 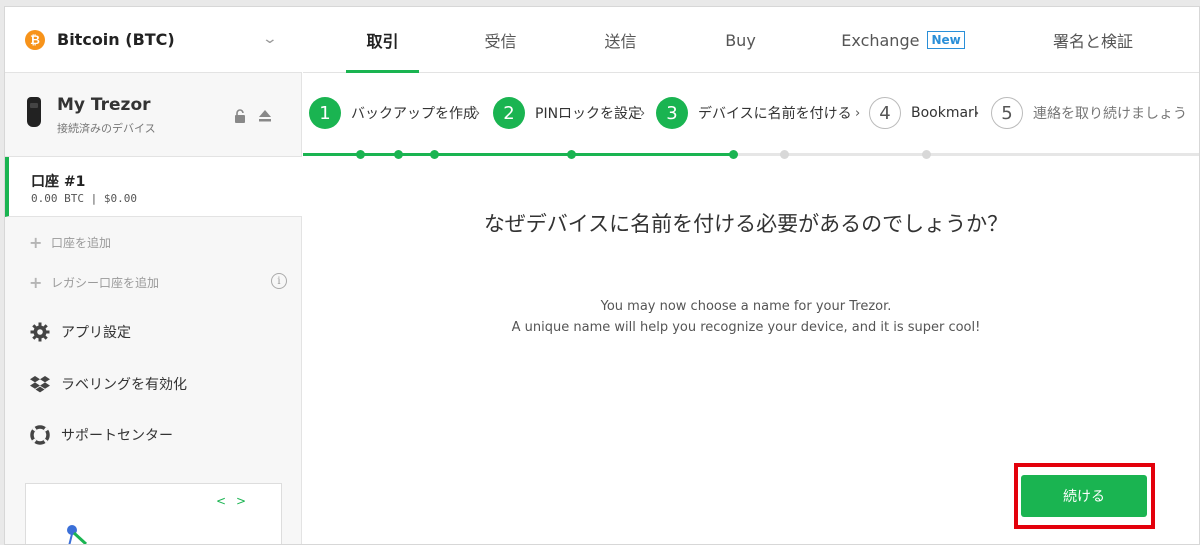 I want to click on eject-icon, so click(x=265, y=116).